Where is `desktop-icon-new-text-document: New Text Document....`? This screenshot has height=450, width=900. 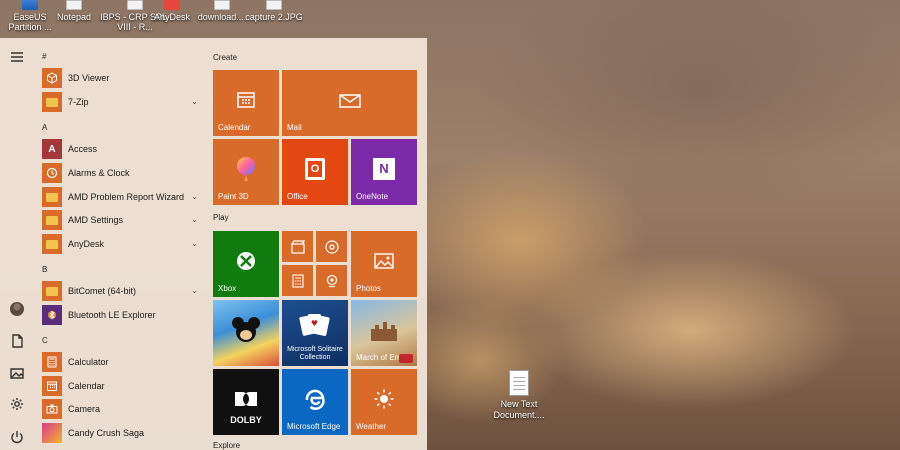 desktop-icon-new-text-document: New Text Document.... is located at coordinates (519, 395).